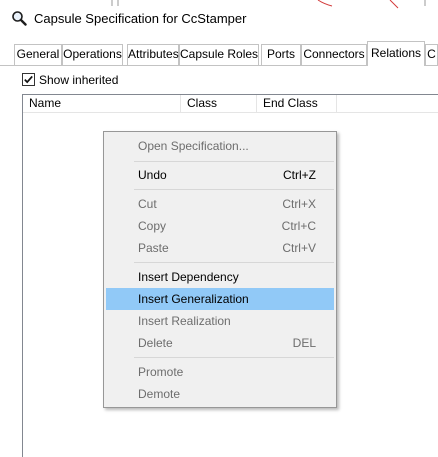  I want to click on column-header-name: Name, so click(102, 103).